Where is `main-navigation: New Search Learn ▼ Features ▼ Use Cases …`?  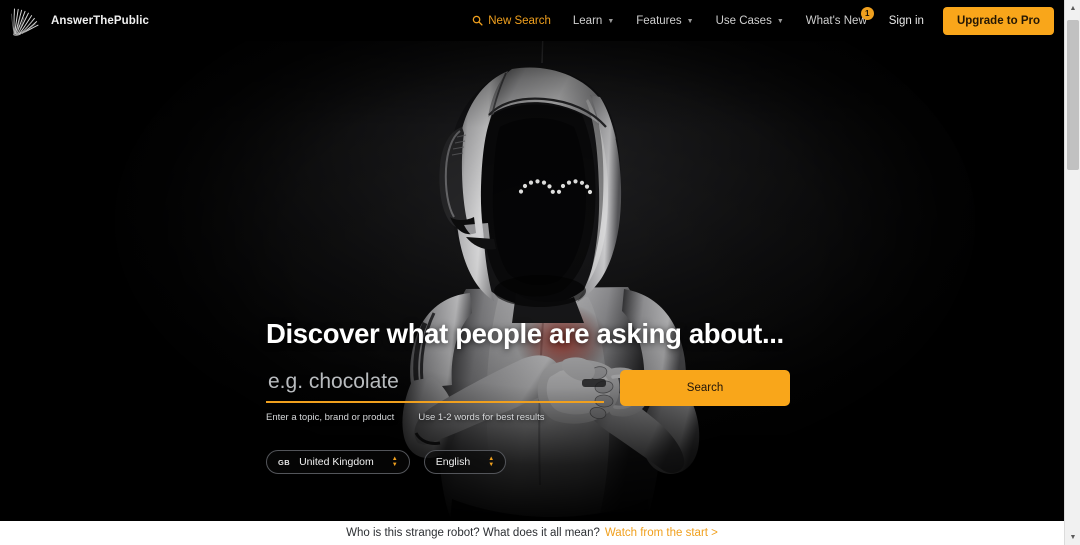 main-navigation: New Search Learn ▼ Features ▼ Use Cases … is located at coordinates (757, 20).